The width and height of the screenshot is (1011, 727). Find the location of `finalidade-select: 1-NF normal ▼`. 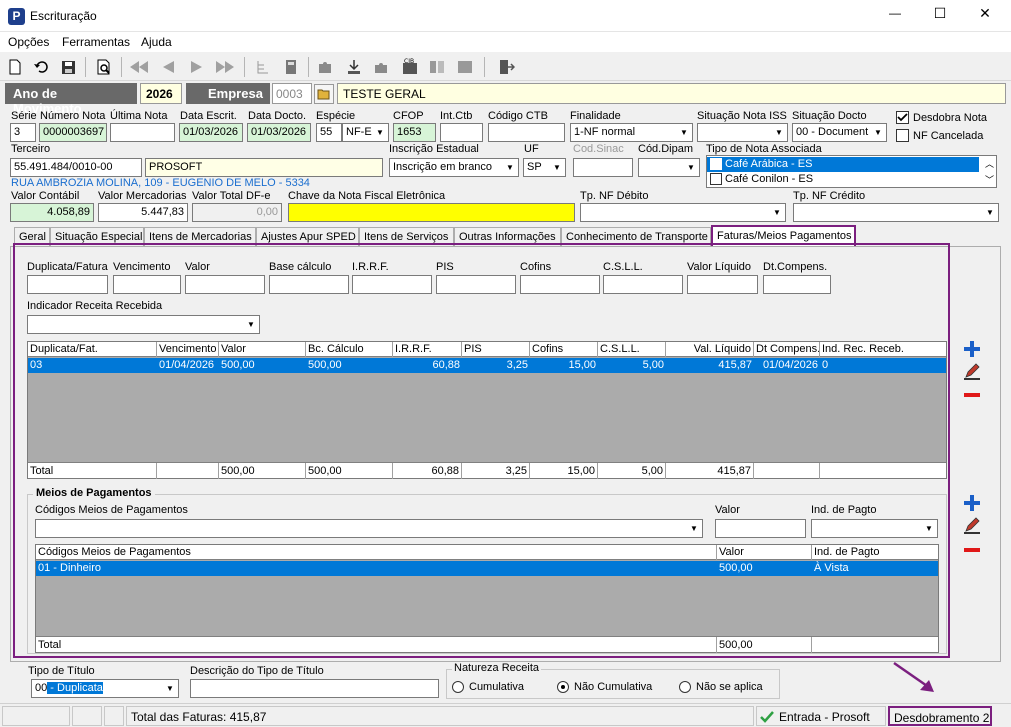

finalidade-select: 1-NF normal ▼ is located at coordinates (631, 132).